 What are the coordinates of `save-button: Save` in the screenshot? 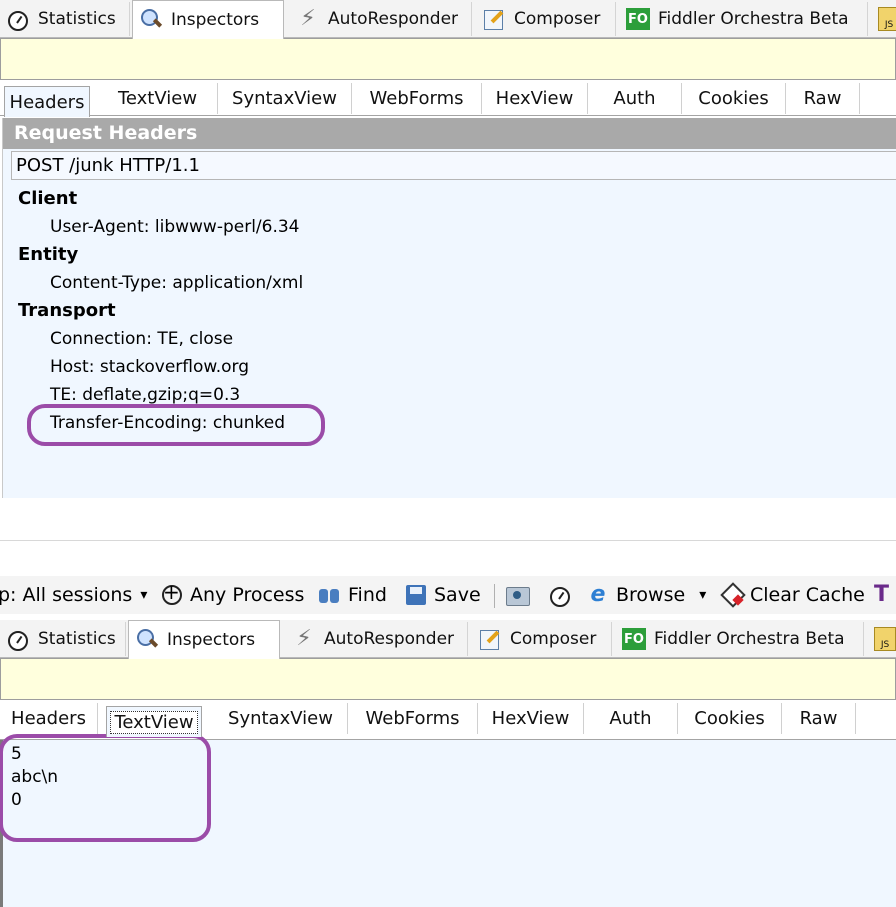 It's located at (442, 595).